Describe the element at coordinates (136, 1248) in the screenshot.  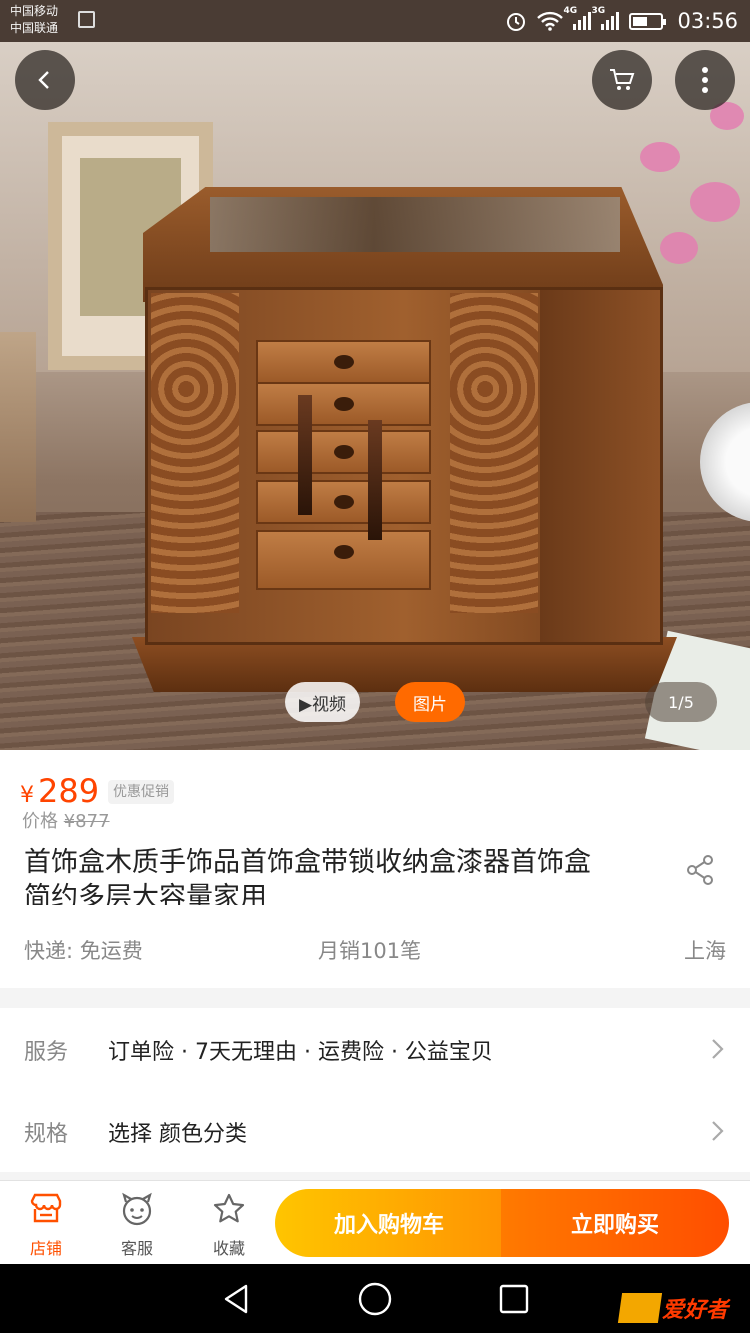
I see `customer-service-label: 客服` at that location.